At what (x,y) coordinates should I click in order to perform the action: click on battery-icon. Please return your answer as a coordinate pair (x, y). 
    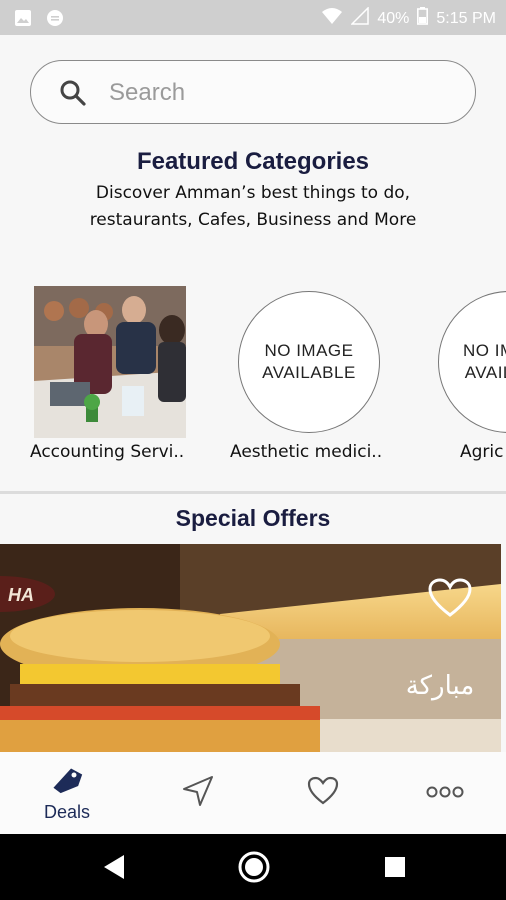
    Looking at the image, I should click on (423, 18).